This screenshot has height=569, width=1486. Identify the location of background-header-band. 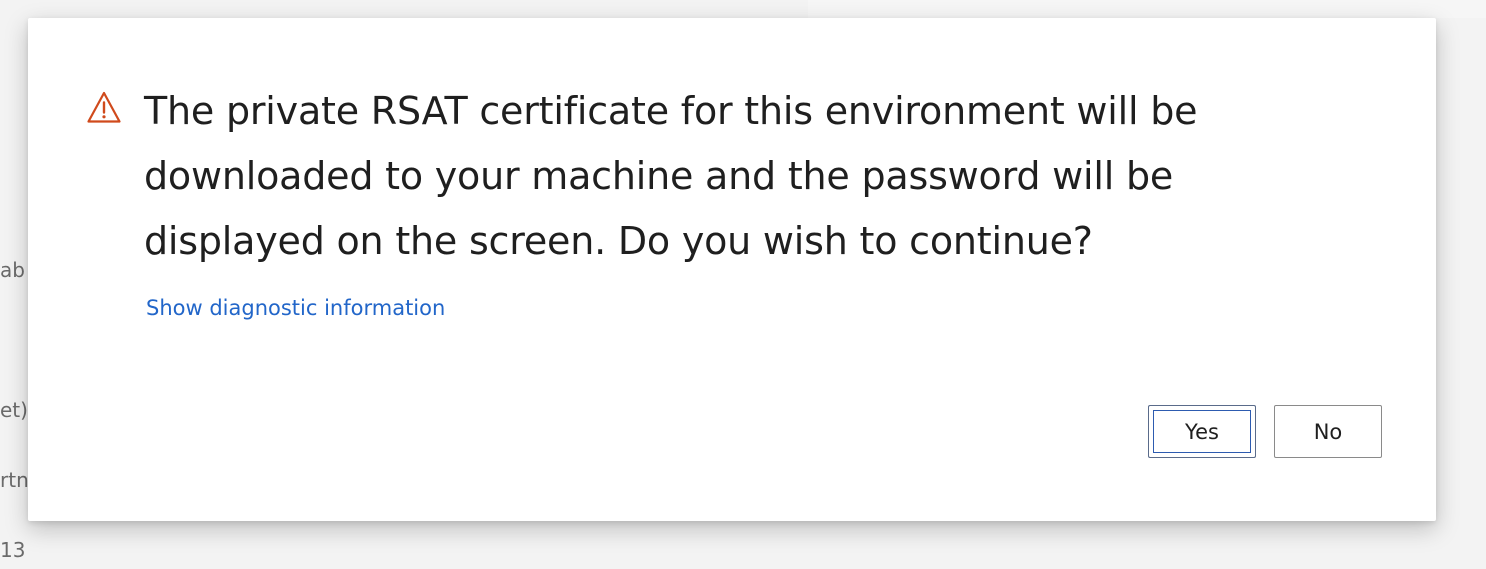
(1147, 9).